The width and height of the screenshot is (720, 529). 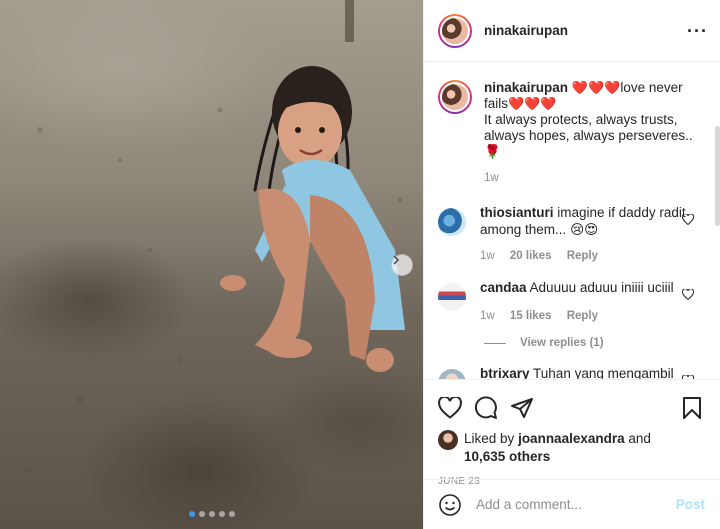 What do you see at coordinates (571, 438) in the screenshot?
I see `liked-by-user: joannaalexandra` at bounding box center [571, 438].